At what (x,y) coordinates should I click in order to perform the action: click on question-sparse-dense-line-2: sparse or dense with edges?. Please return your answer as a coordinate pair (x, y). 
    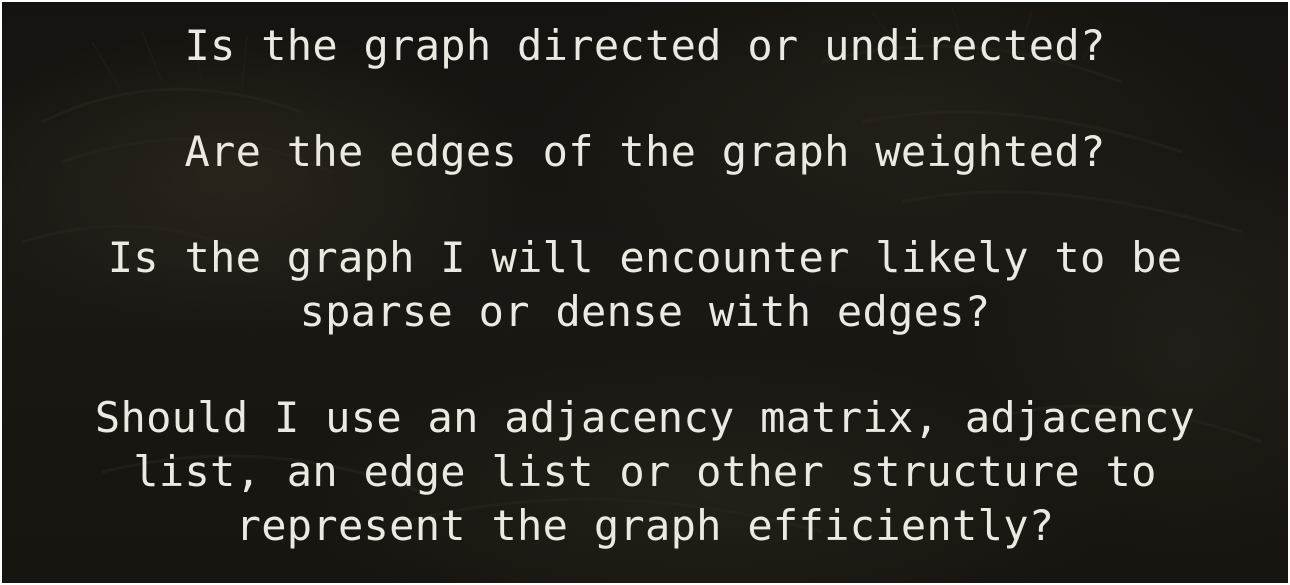
    Looking at the image, I should click on (645, 311).